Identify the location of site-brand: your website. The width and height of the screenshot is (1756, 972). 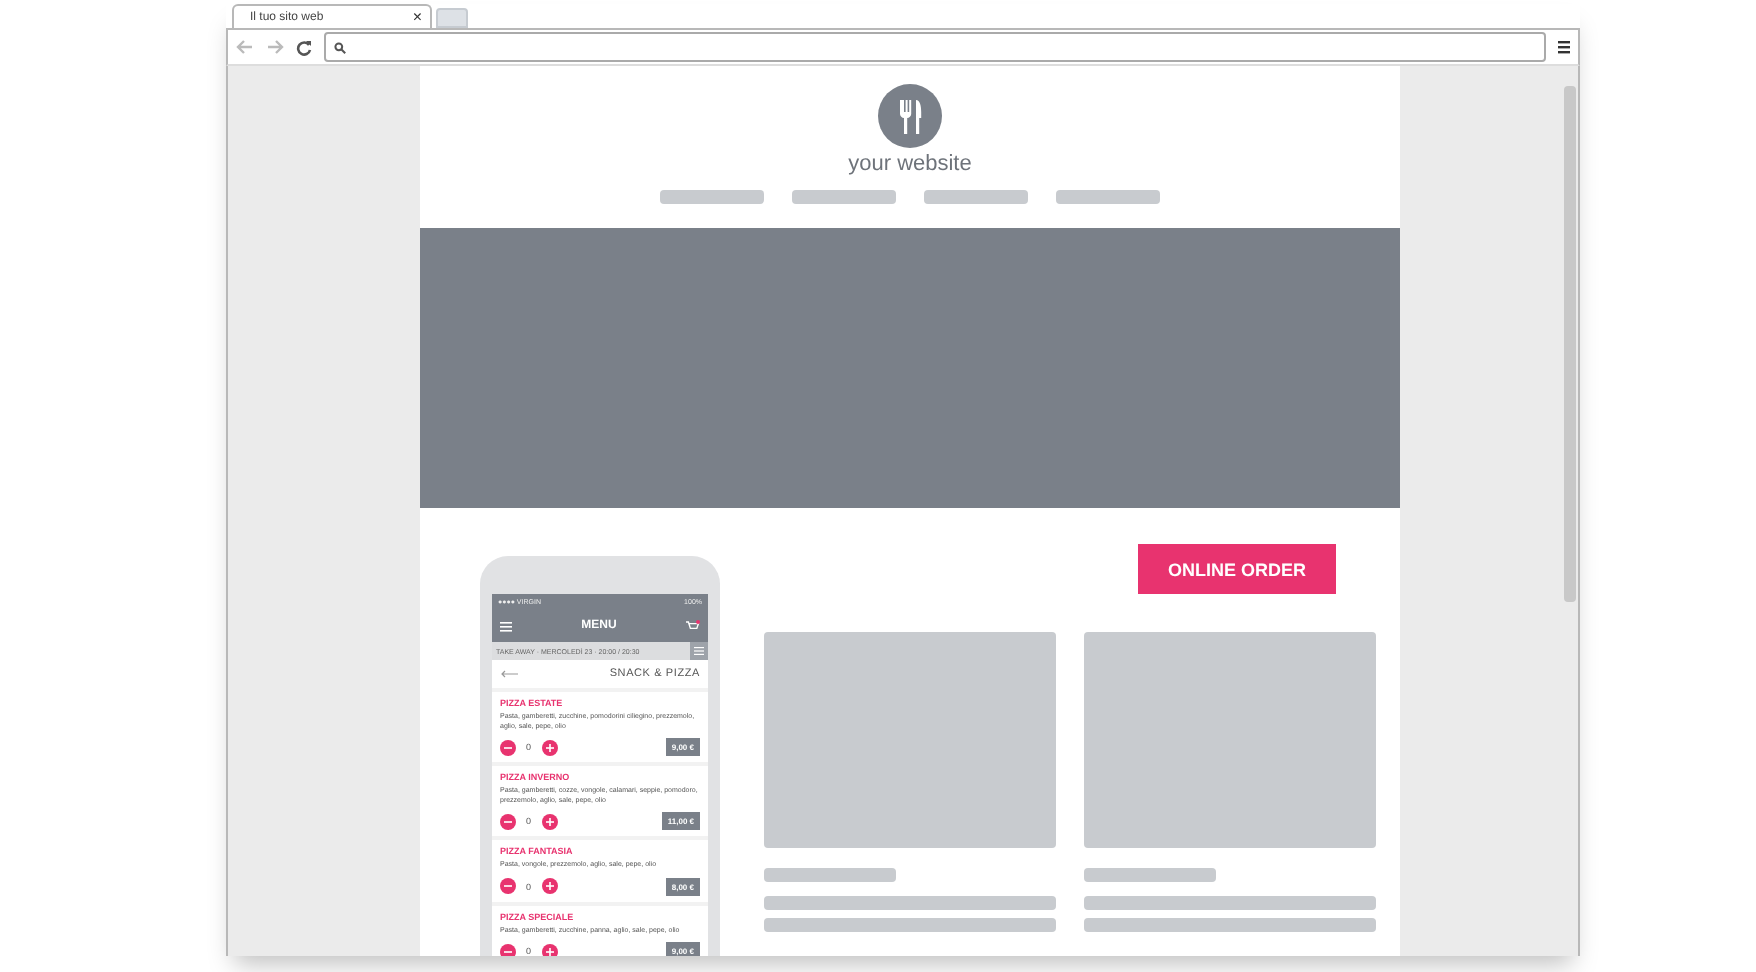
(910, 164).